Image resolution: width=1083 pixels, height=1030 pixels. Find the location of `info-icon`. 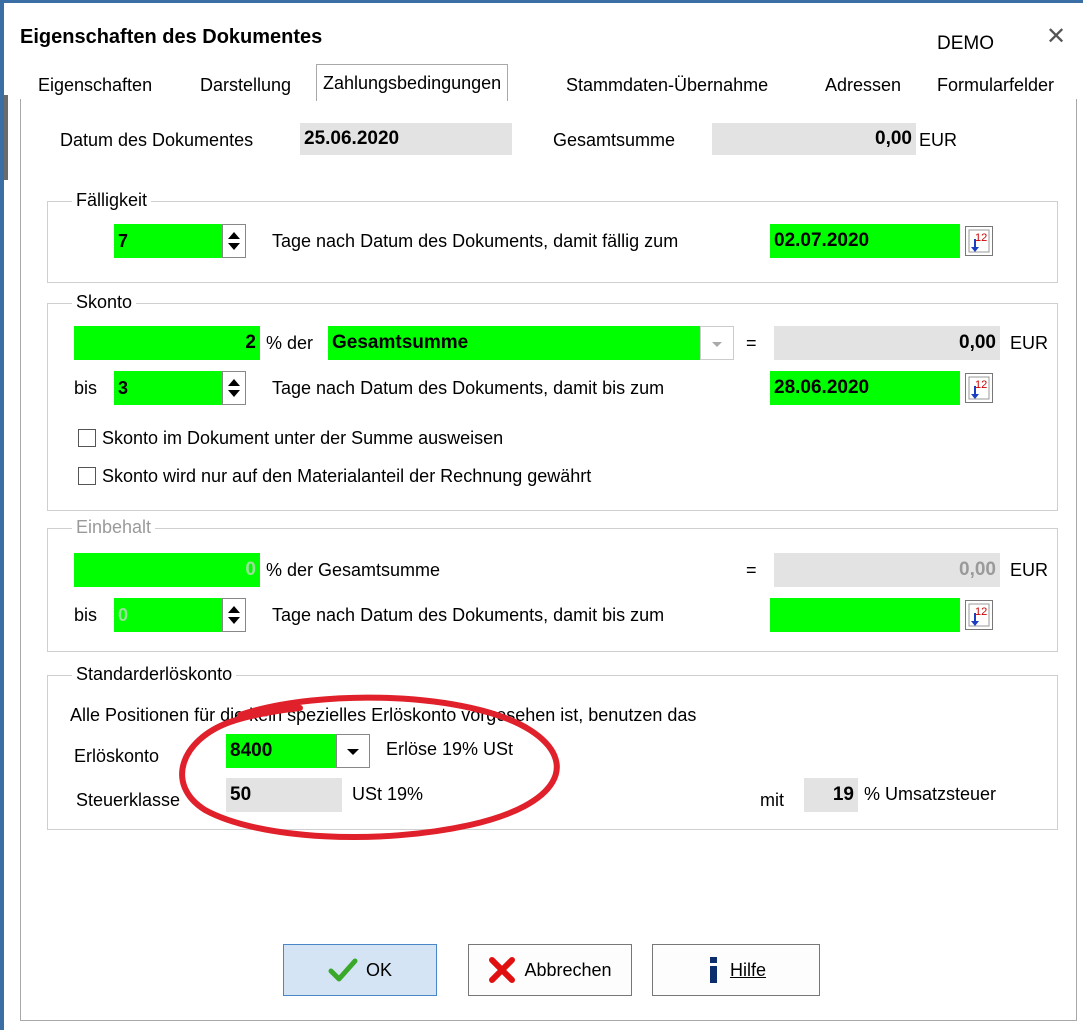

info-icon is located at coordinates (713, 970).